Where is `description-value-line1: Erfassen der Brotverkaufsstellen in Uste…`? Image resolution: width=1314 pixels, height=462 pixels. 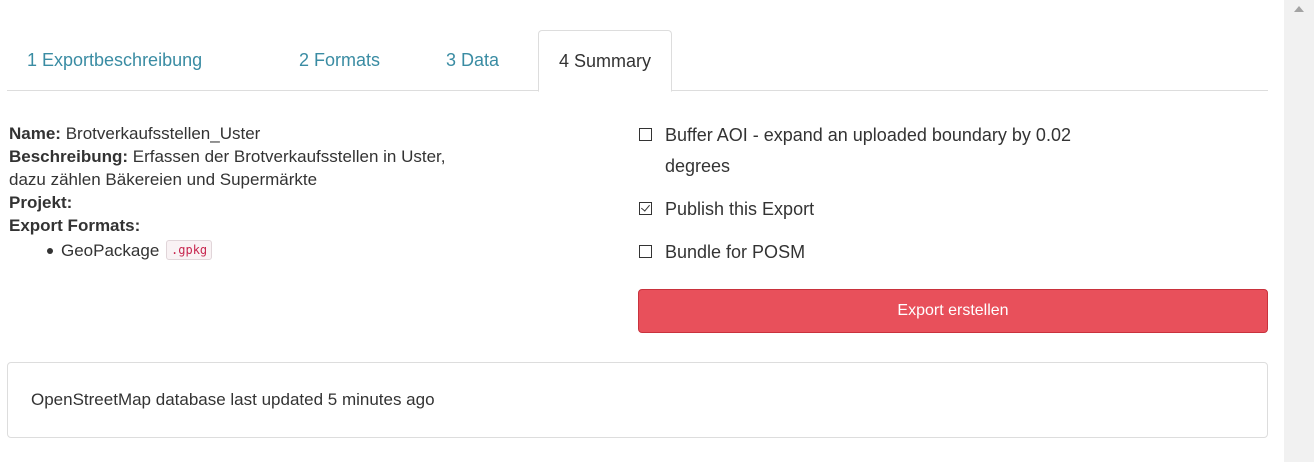 description-value-line1: Erfassen der Brotverkaufsstellen in Uste… is located at coordinates (287, 156).